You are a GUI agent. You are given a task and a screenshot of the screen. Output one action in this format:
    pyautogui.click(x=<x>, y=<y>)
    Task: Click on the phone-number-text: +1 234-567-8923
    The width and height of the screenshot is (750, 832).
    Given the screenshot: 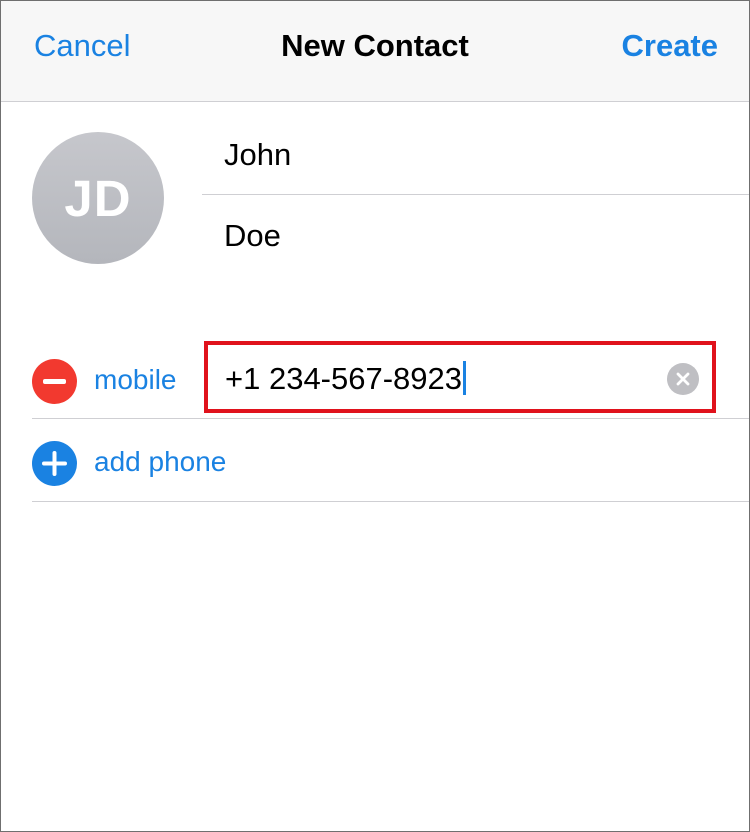 What is the action you would take?
    pyautogui.click(x=344, y=378)
    